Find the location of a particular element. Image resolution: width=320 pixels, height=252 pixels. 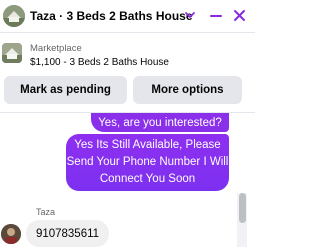

incoming-message: 9107835611 is located at coordinates (67, 233).